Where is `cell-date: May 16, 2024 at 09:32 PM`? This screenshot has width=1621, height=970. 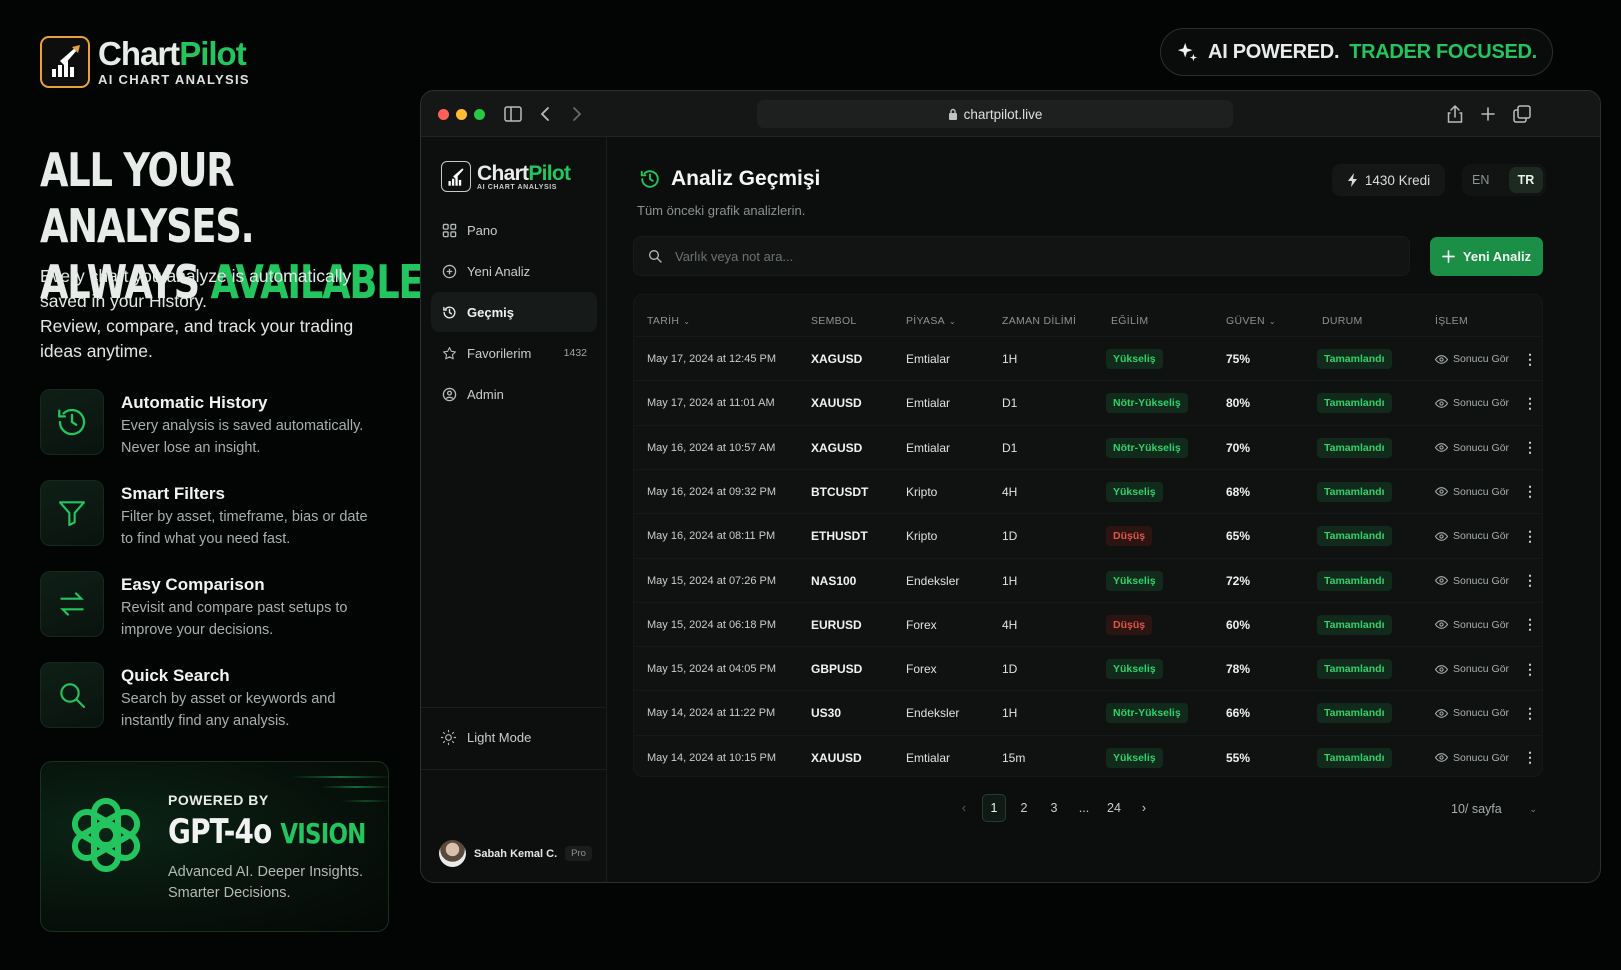
cell-date: May 16, 2024 at 09:32 PM is located at coordinates (712, 491).